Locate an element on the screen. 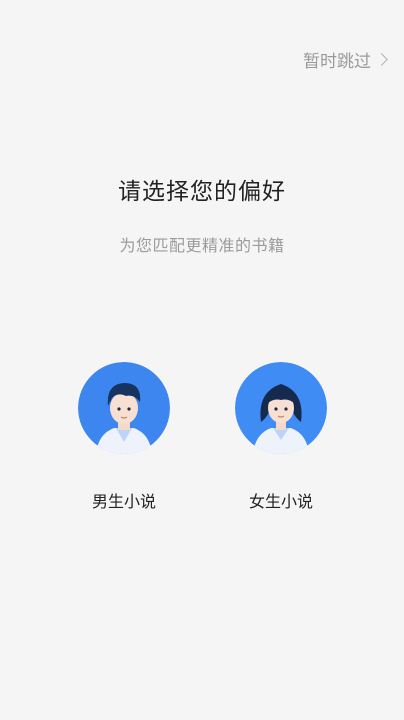 The height and width of the screenshot is (720, 404). chevron-right-icon is located at coordinates (381, 59).